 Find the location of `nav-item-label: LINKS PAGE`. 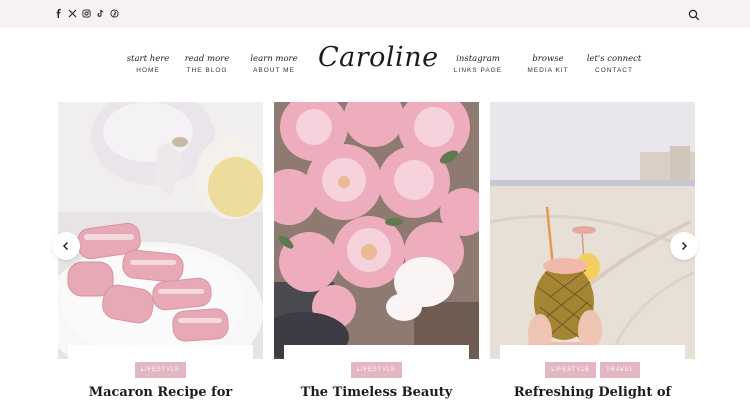

nav-item-label: LINKS PAGE is located at coordinates (478, 70).